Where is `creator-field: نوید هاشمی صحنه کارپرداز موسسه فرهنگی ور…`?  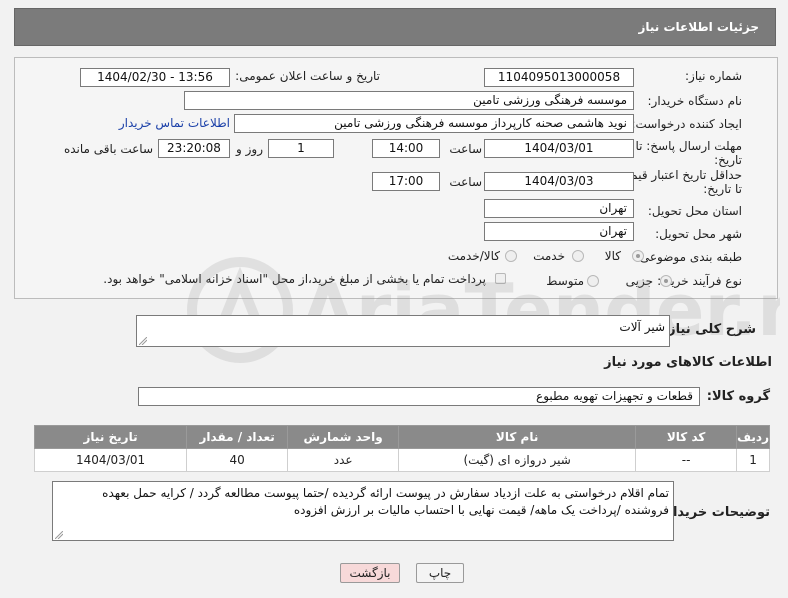 creator-field: نوید هاشمی صحنه کارپرداز موسسه فرهنگی ور… is located at coordinates (434, 123).